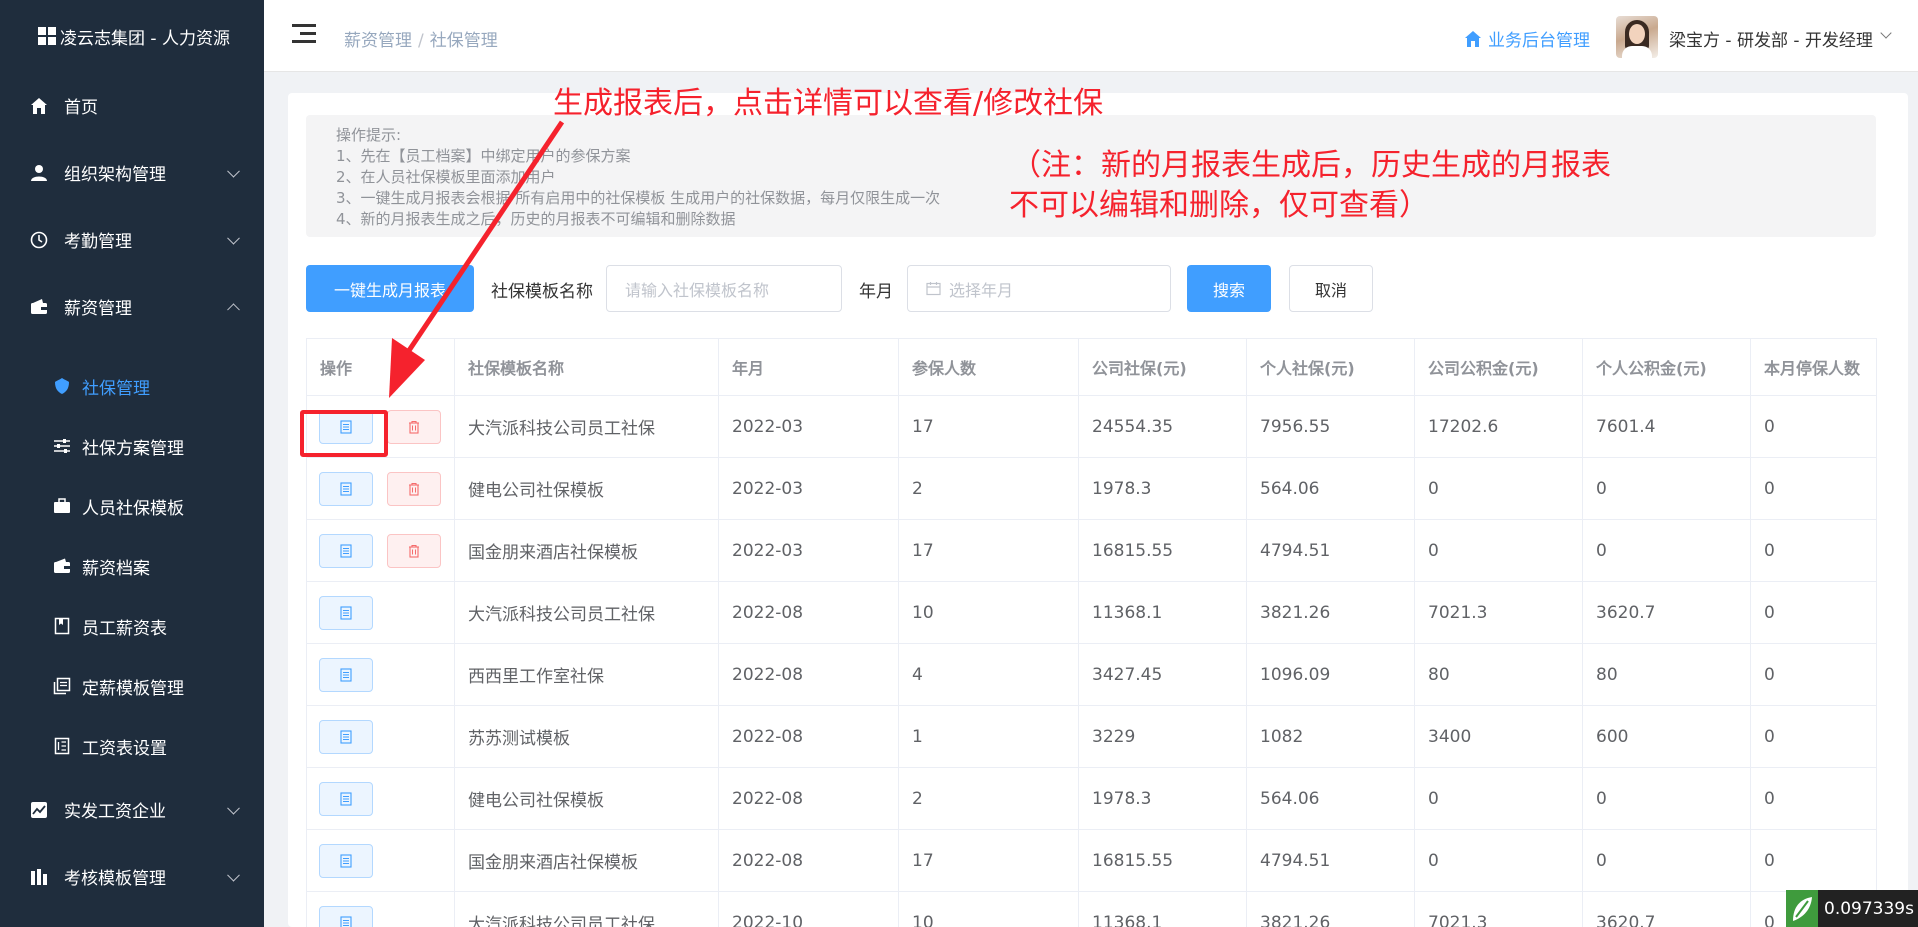  Describe the element at coordinates (1637, 37) in the screenshot. I see `avatar` at that location.